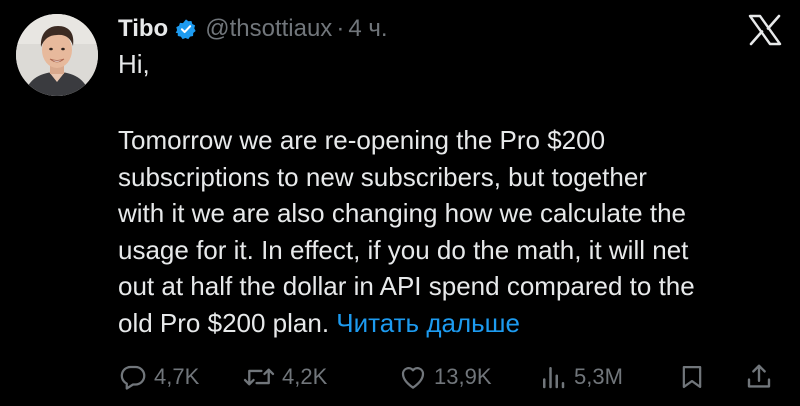 This screenshot has height=406, width=800. Describe the element at coordinates (224, 322) in the screenshot. I see `tweet-line: old Pro $200 plan.` at that location.